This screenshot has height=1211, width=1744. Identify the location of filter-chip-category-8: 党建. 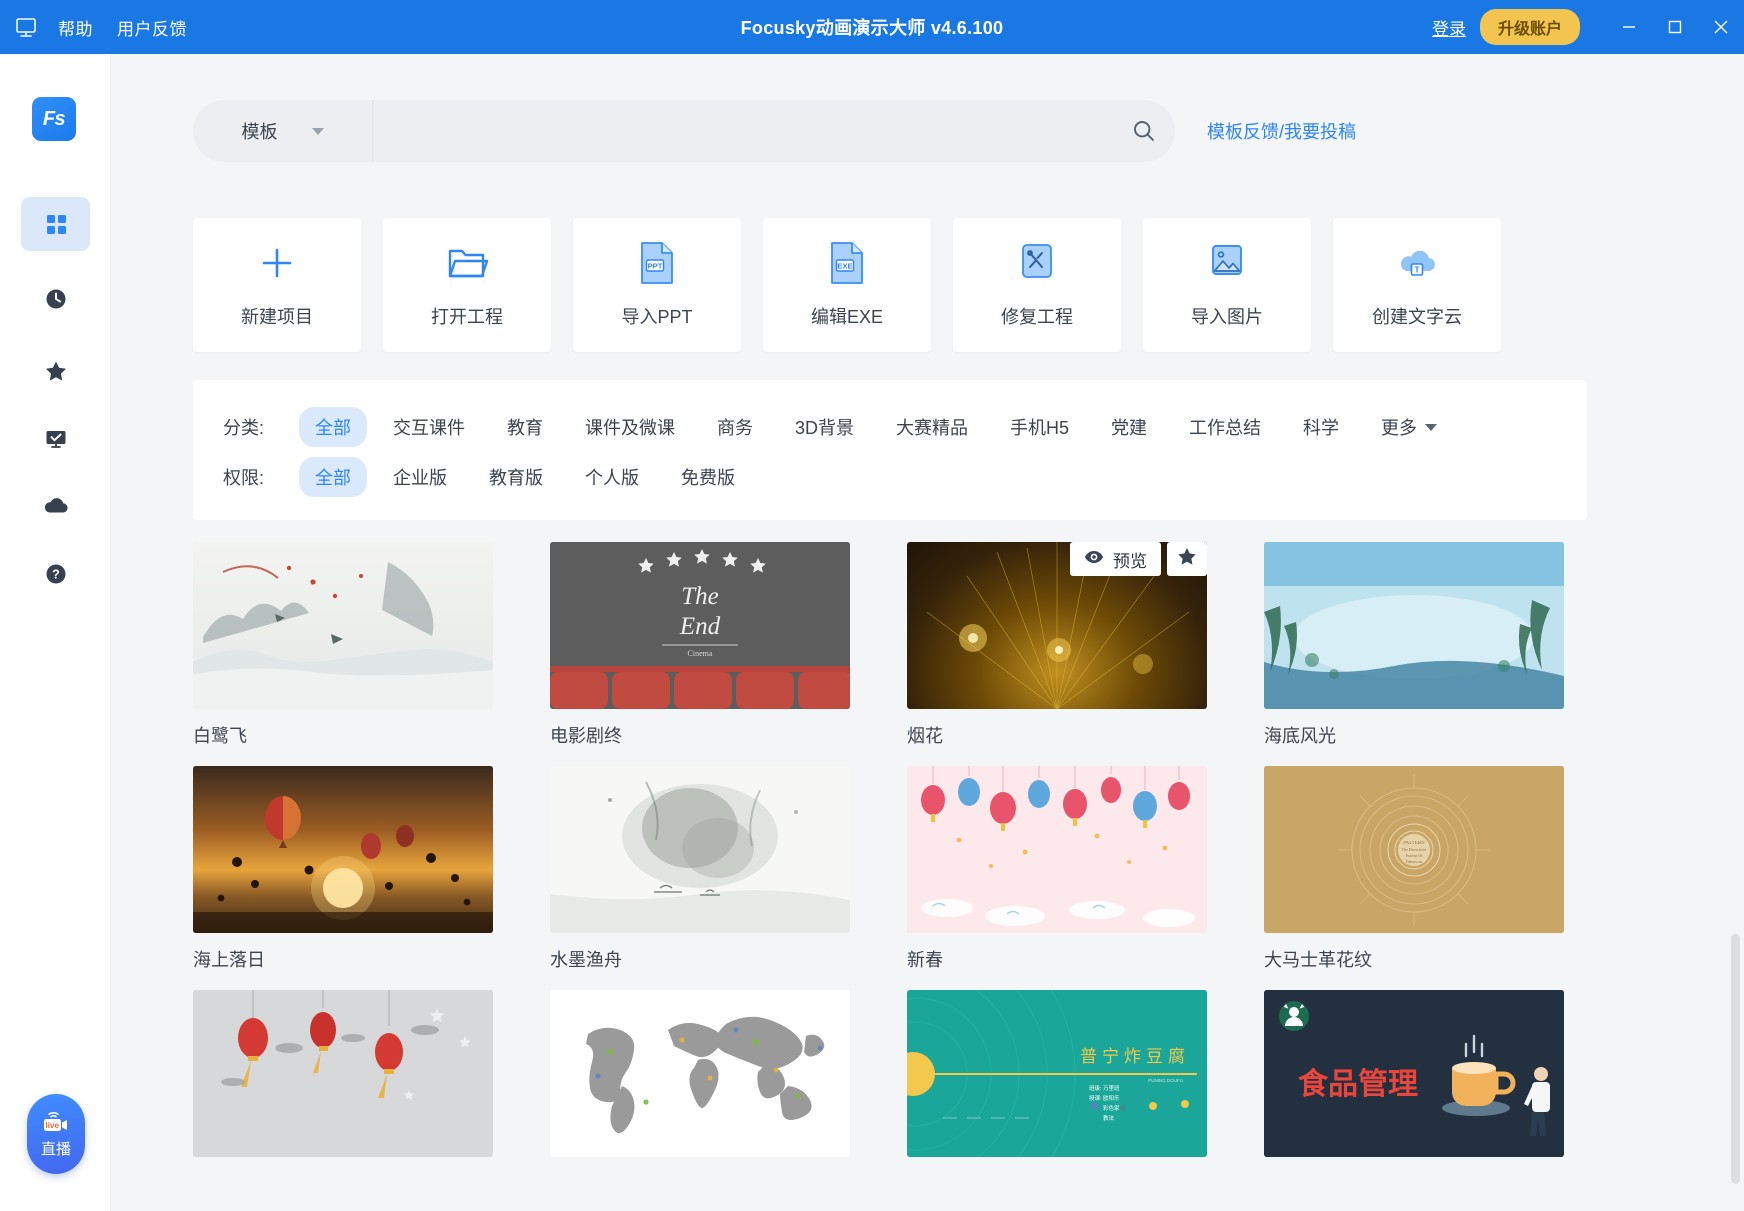
(1129, 427).